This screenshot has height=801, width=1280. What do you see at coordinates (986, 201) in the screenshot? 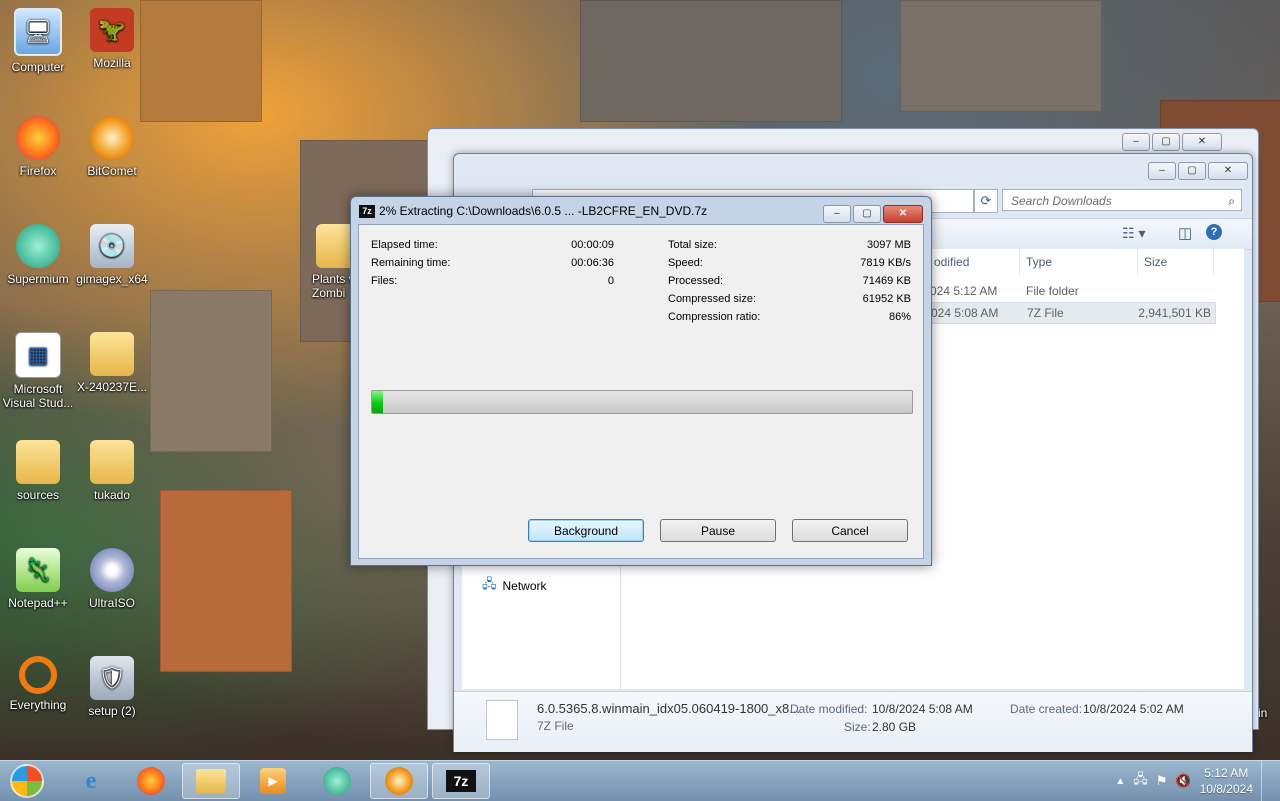
I see `refresh-icon: ⟳` at bounding box center [986, 201].